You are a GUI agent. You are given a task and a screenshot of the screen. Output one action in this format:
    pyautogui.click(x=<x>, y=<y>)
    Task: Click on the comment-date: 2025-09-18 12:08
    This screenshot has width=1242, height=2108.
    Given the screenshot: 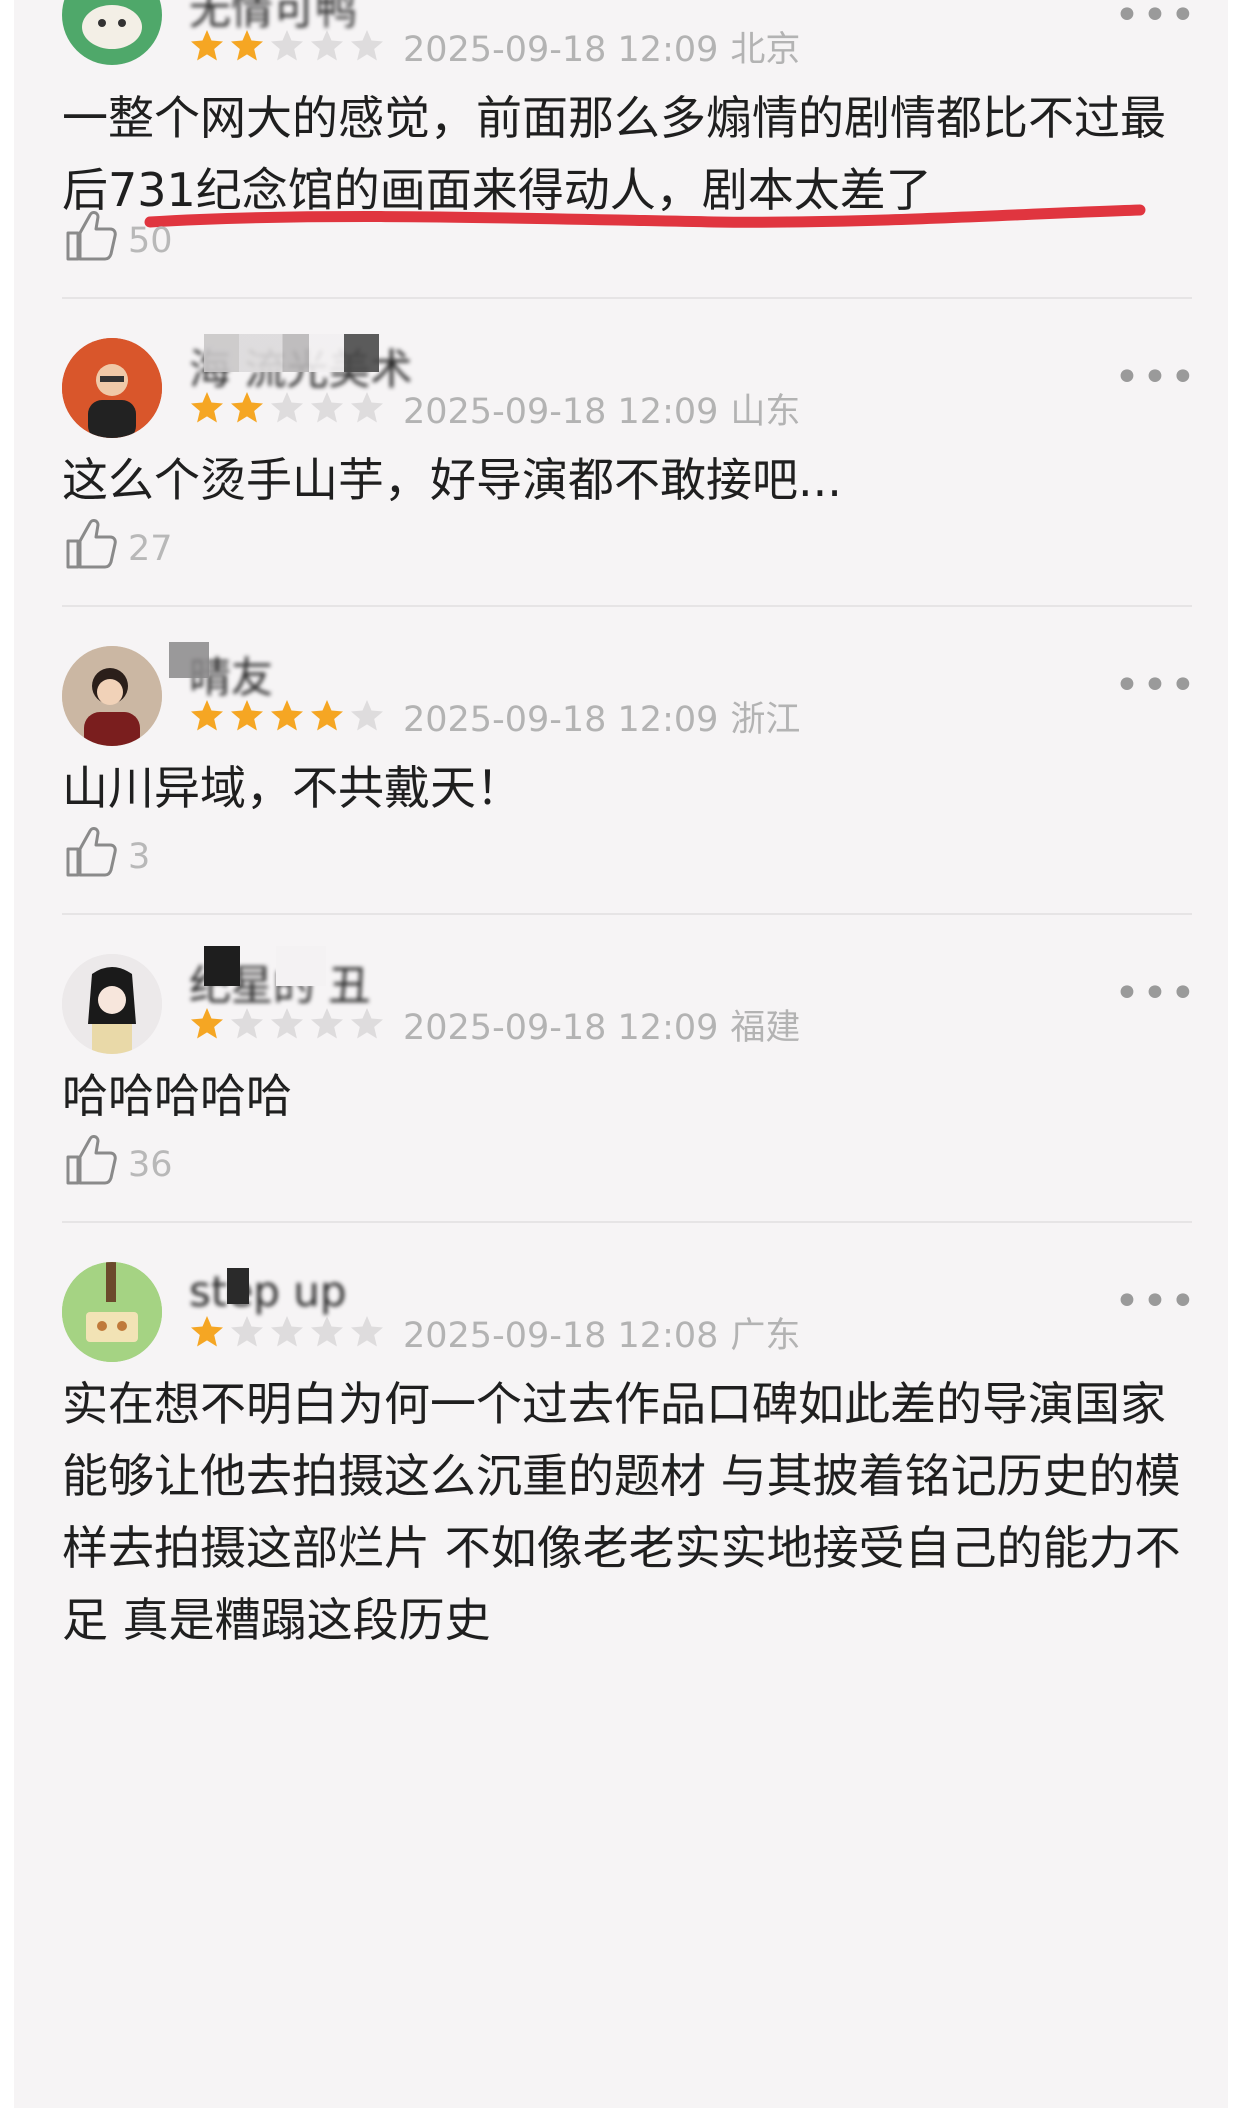 What is the action you would take?
    pyautogui.click(x=561, y=1336)
    